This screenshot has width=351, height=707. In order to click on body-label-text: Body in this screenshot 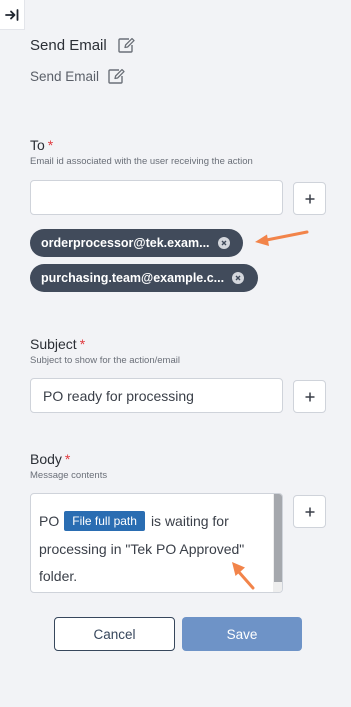, I will do `click(46, 459)`.